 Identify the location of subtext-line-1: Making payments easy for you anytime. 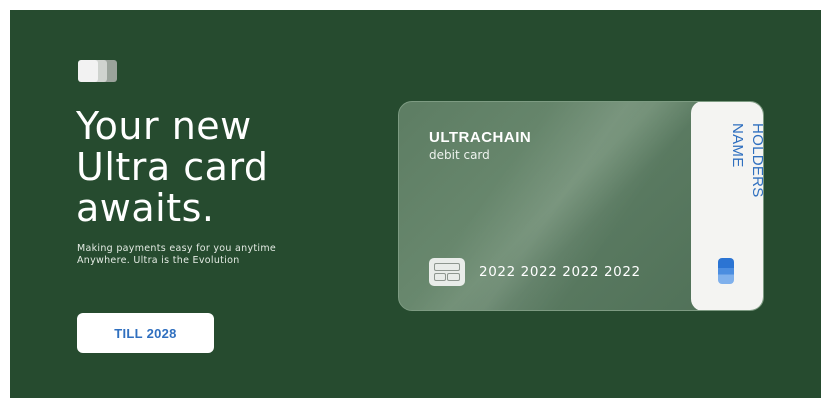
(177, 248).